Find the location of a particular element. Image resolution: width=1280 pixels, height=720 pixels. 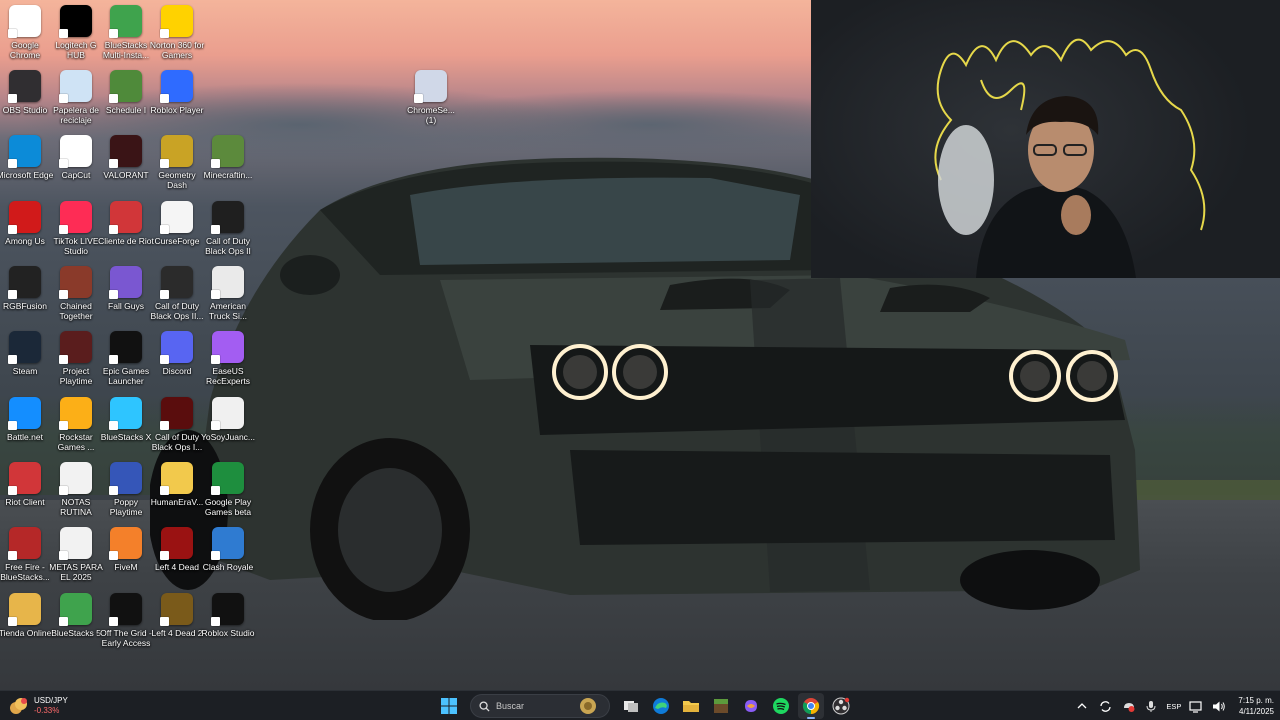

desktop-icon: Chained Together is located at coordinates (76, 293).